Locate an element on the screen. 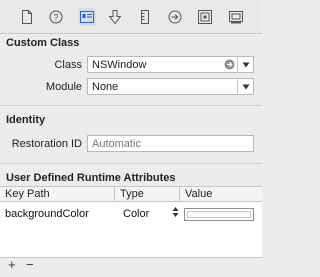 The image size is (320, 277). custom-class-title: Custom Class is located at coordinates (43, 43).